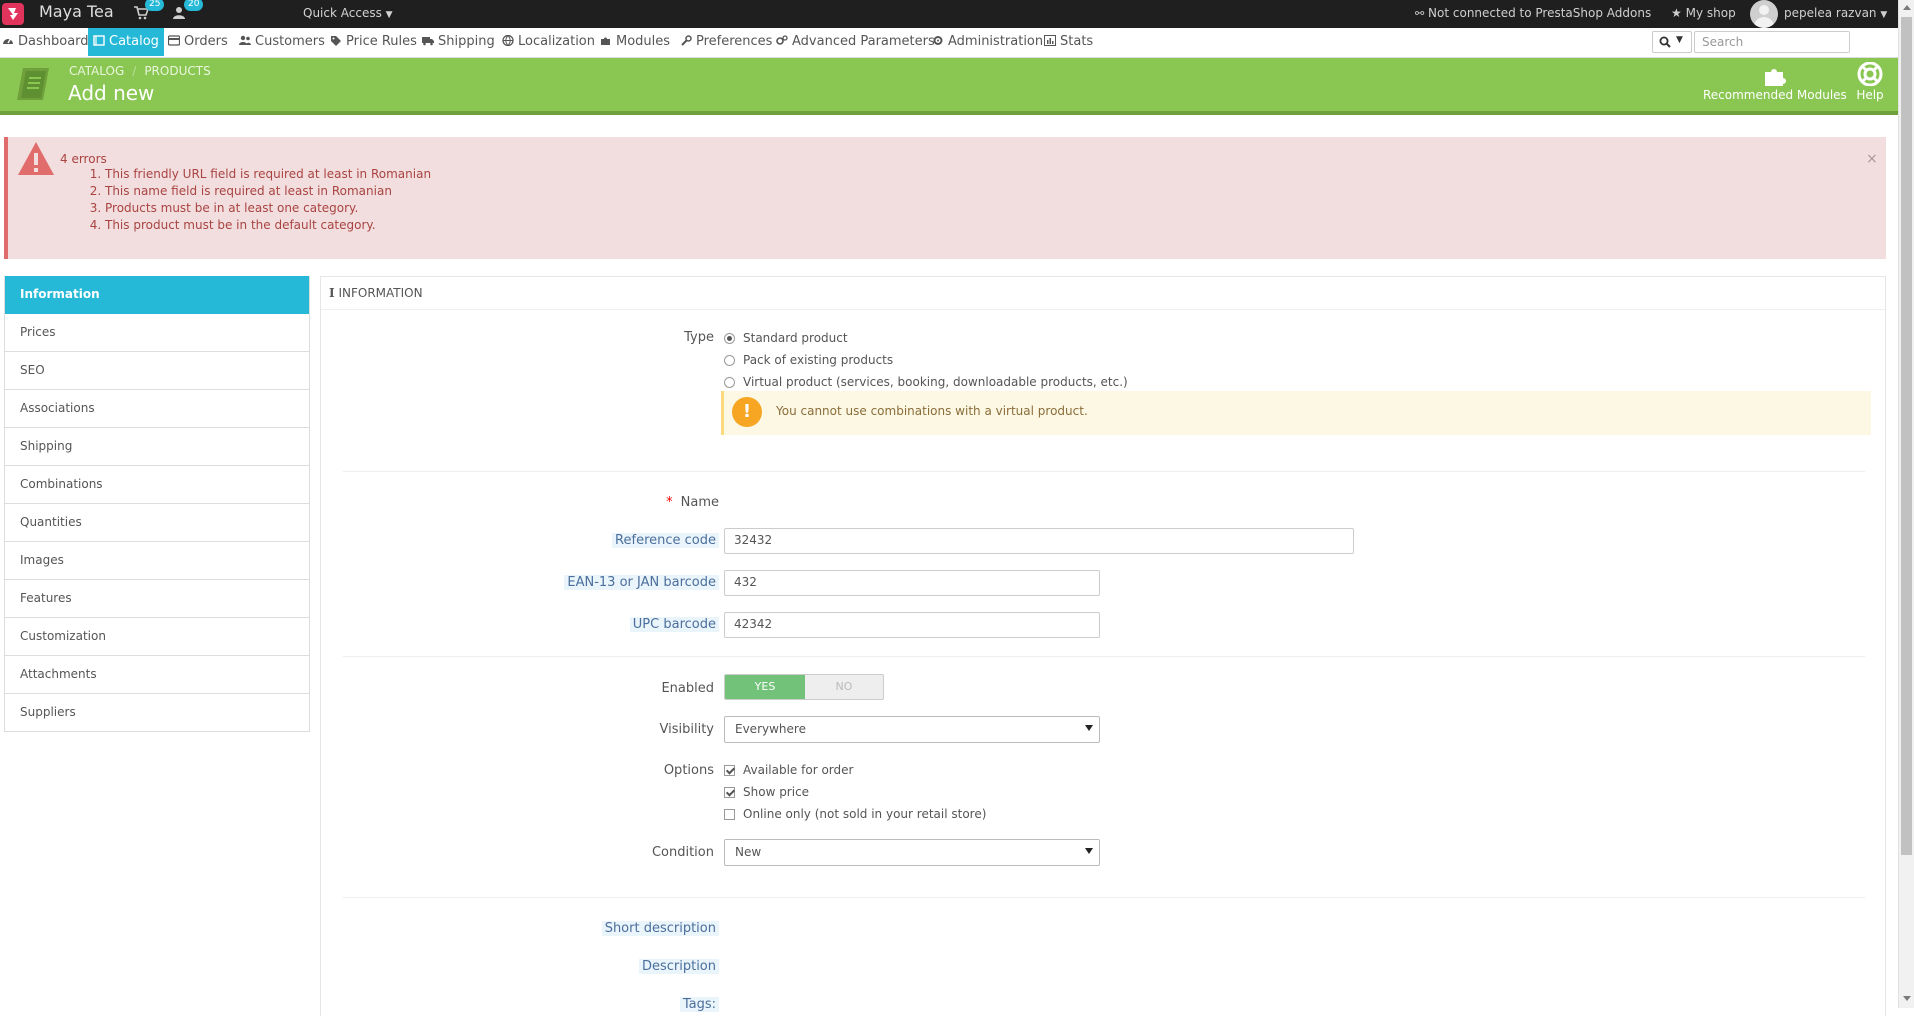 This screenshot has width=1914, height=1016. I want to click on type-option-label: Standard product, so click(795, 338).